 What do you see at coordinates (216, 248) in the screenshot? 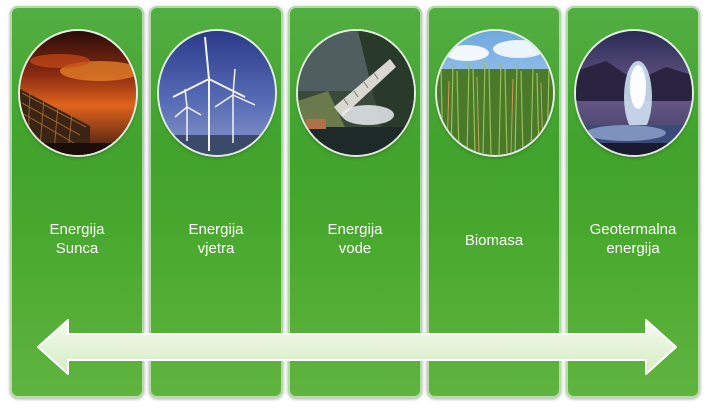
I see `label-line-2: vjetra` at bounding box center [216, 248].